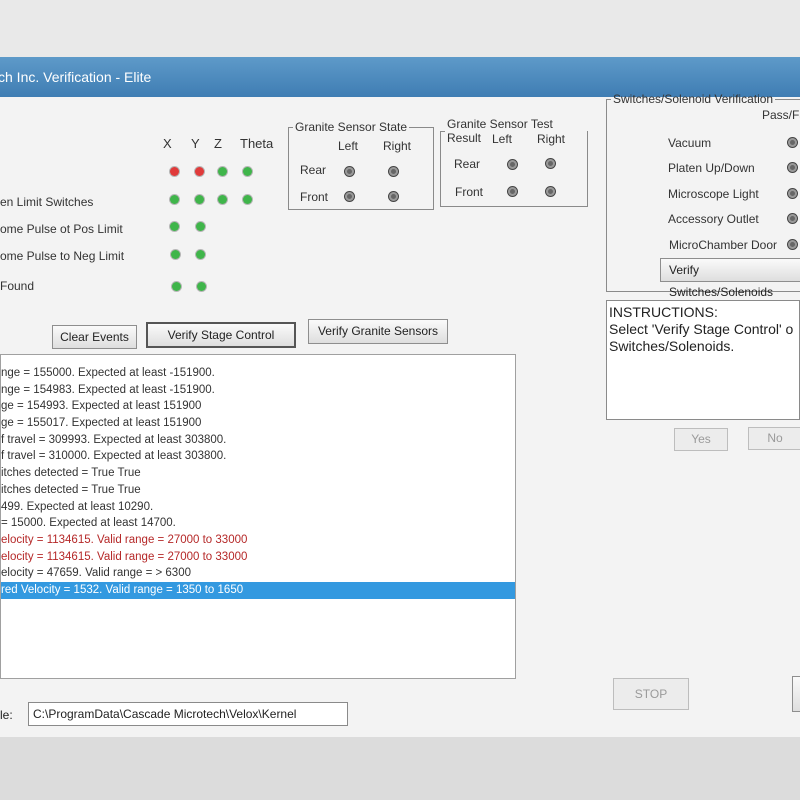 This screenshot has width=800, height=800. I want to click on switches-pass-header: Pass/Fa, so click(781, 115).